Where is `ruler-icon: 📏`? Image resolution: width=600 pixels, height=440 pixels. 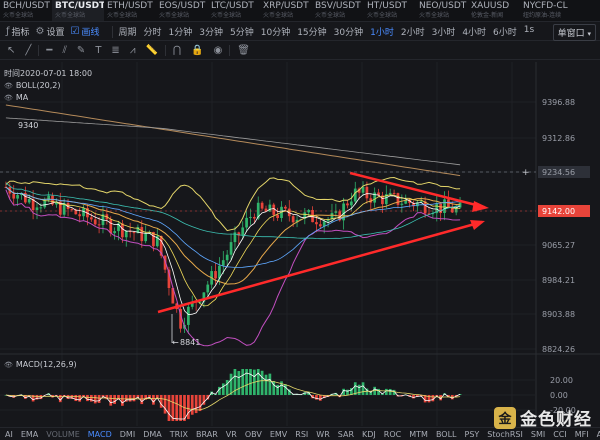 ruler-icon: 📏 is located at coordinates (151, 50).